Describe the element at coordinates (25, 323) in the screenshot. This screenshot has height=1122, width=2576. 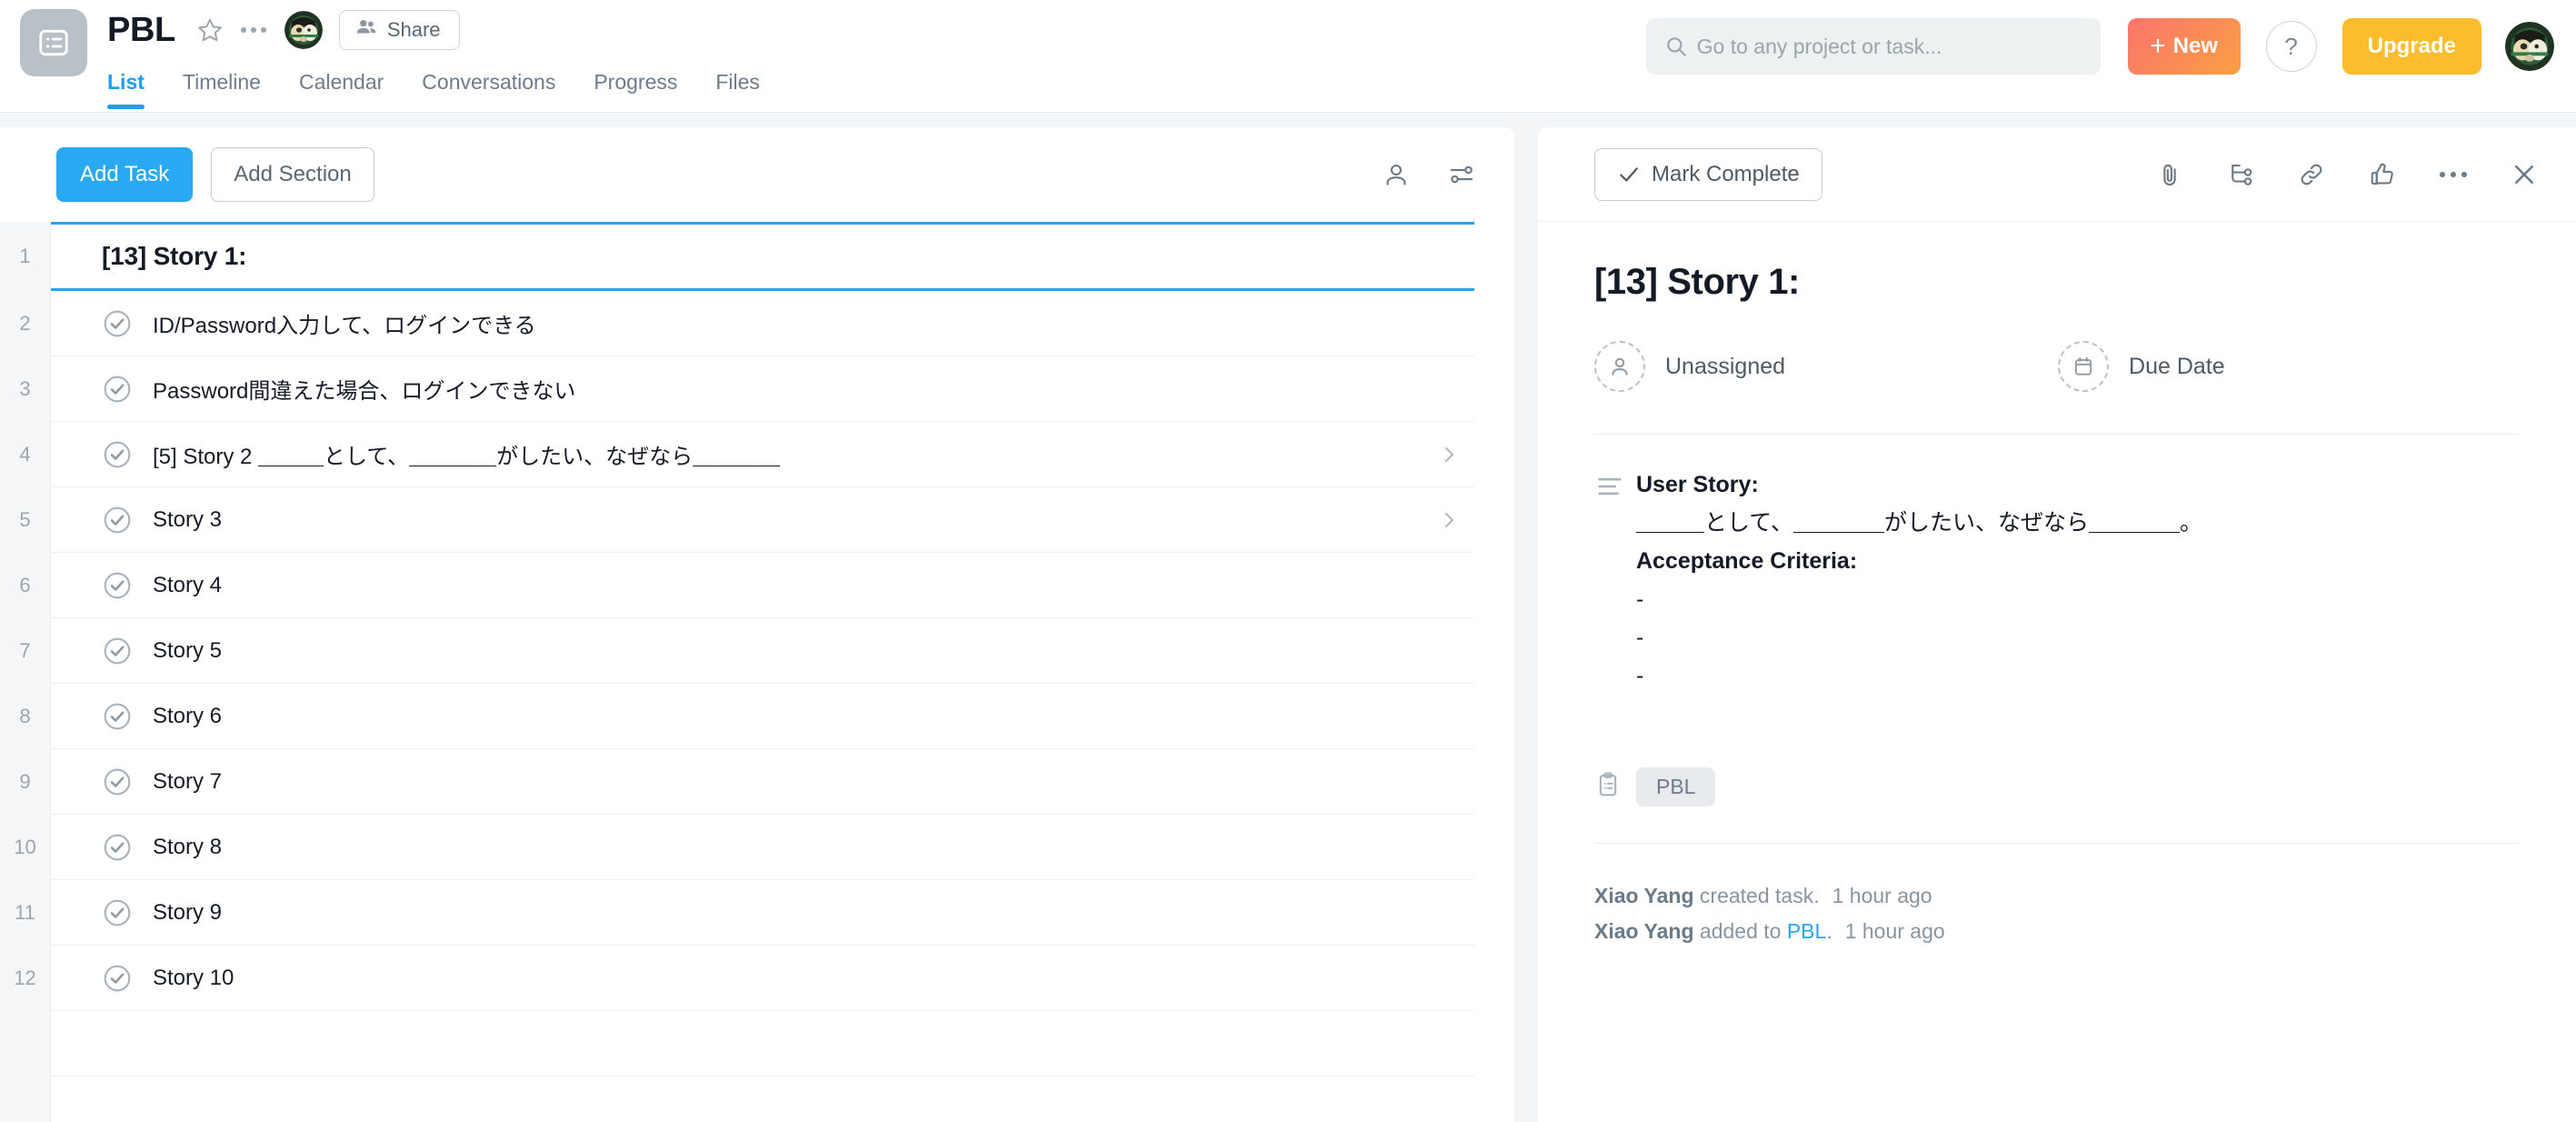
I see `row-number: 2` at that location.